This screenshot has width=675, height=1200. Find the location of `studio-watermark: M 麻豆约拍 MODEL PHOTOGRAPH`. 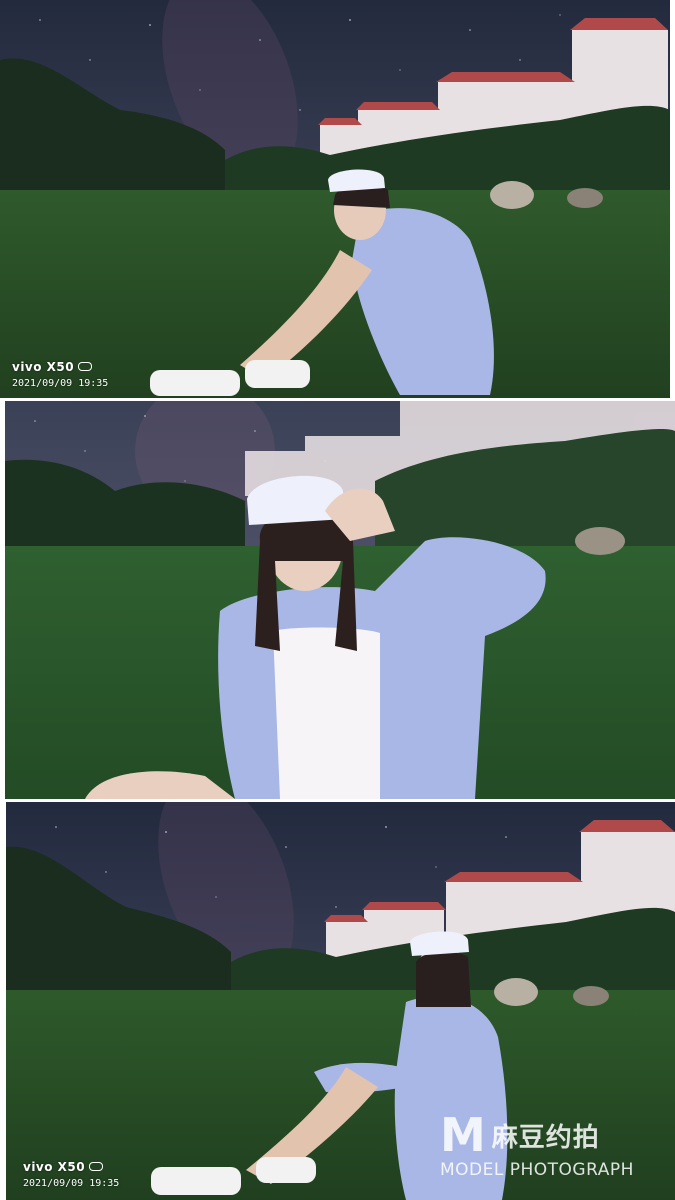

studio-watermark: M 麻豆约拍 MODEL PHOTOGRAPH is located at coordinates (537, 1146).